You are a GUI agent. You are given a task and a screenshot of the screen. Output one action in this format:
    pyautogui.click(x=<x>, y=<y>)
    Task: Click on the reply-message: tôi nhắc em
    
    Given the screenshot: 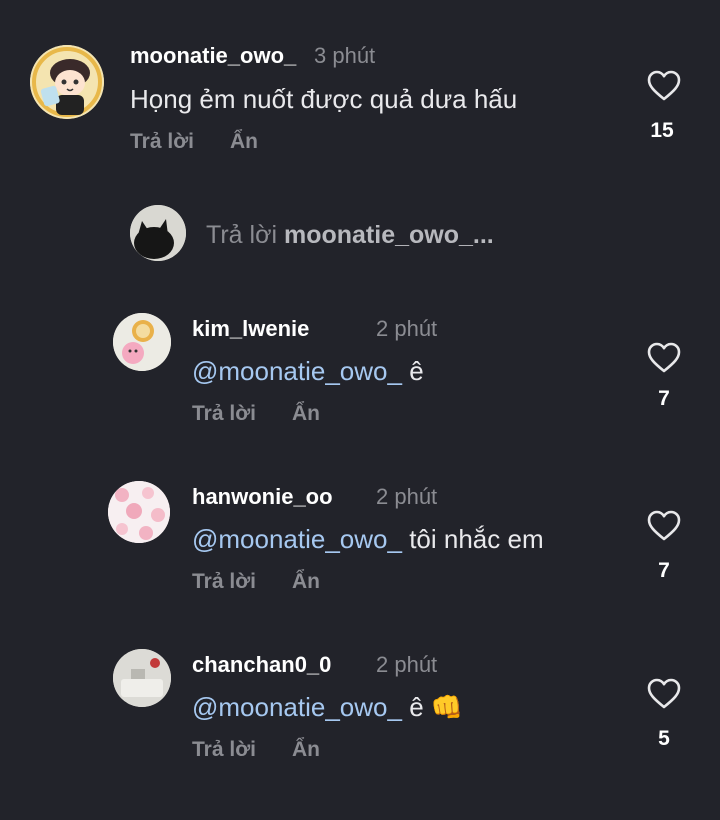 What is the action you would take?
    pyautogui.click(x=472, y=539)
    